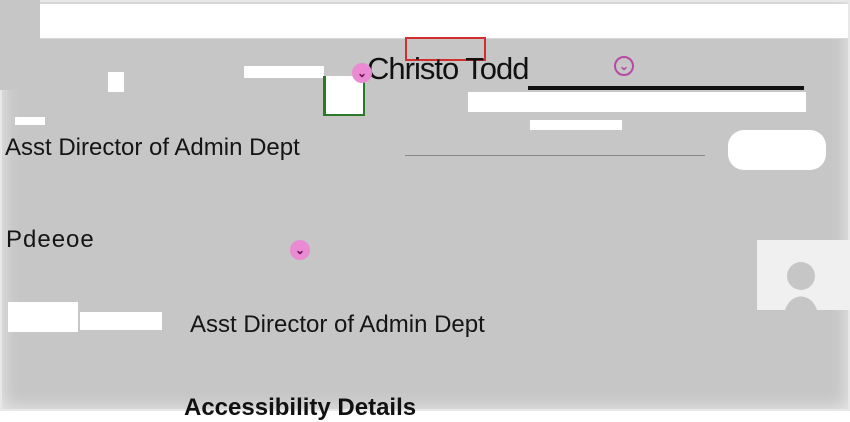 The height and width of the screenshot is (422, 850). Describe the element at coordinates (50, 239) in the screenshot. I see `person-name-2: Pdeeoe` at that location.